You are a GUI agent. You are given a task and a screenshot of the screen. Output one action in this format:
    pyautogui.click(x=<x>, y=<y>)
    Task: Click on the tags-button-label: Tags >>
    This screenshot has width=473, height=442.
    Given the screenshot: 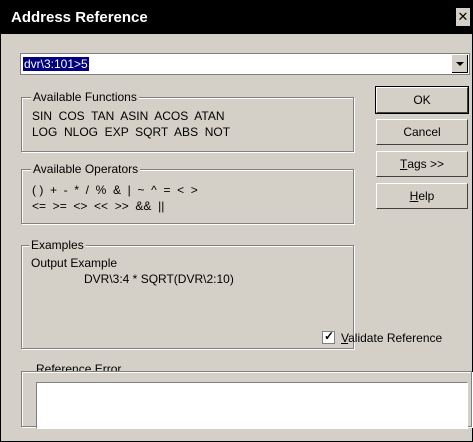 What is the action you would take?
    pyautogui.click(x=422, y=164)
    